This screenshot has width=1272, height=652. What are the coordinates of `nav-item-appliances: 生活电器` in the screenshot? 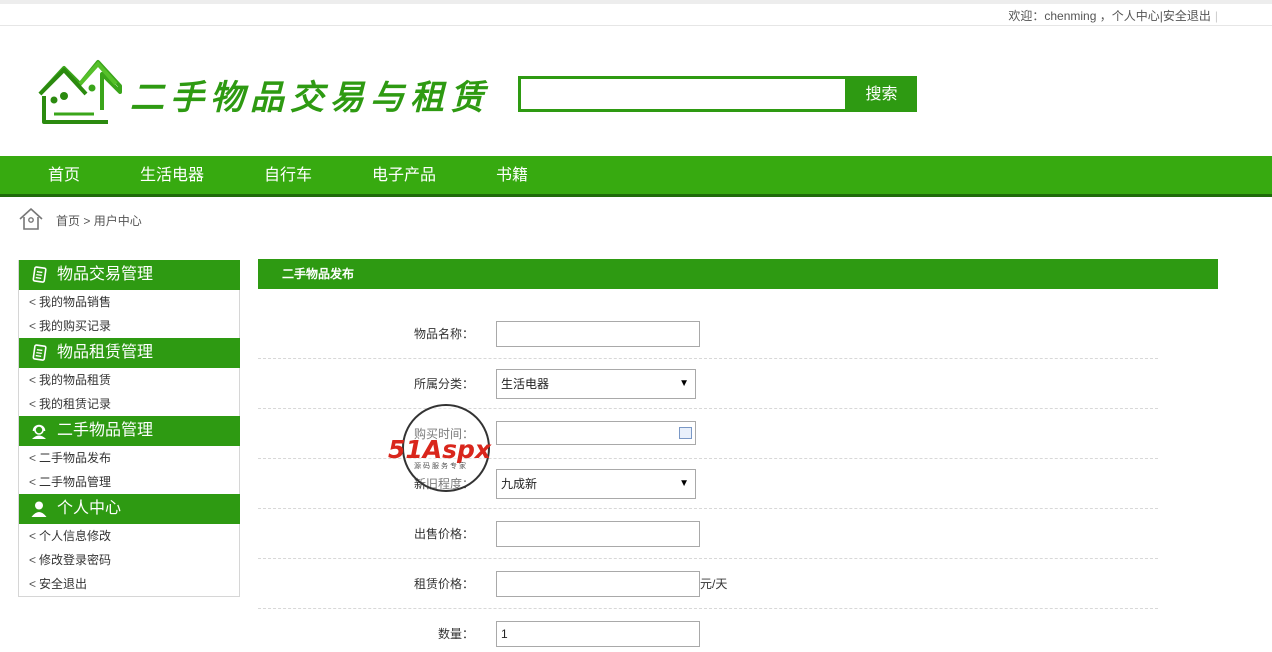 It's located at (172, 175).